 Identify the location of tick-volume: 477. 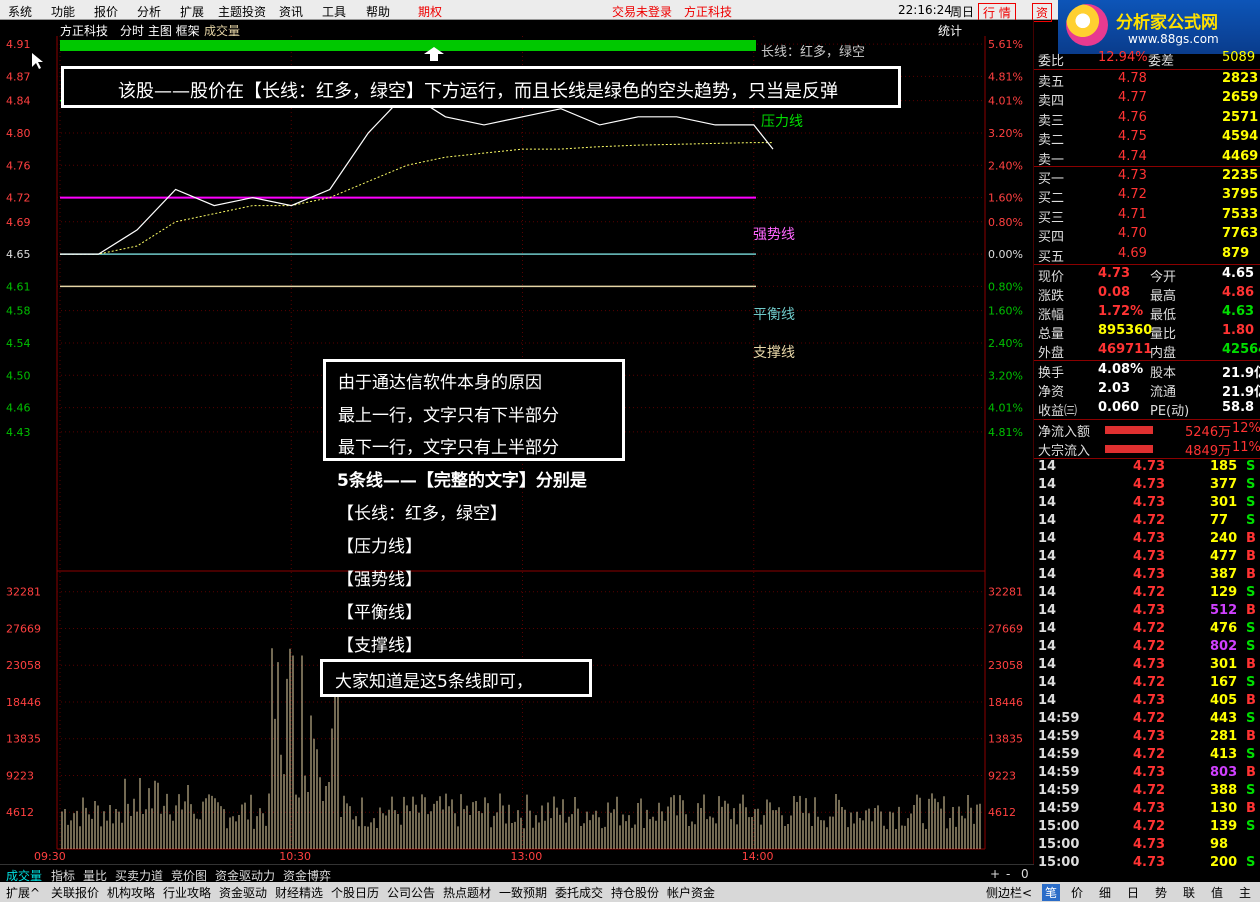
(1224, 556).